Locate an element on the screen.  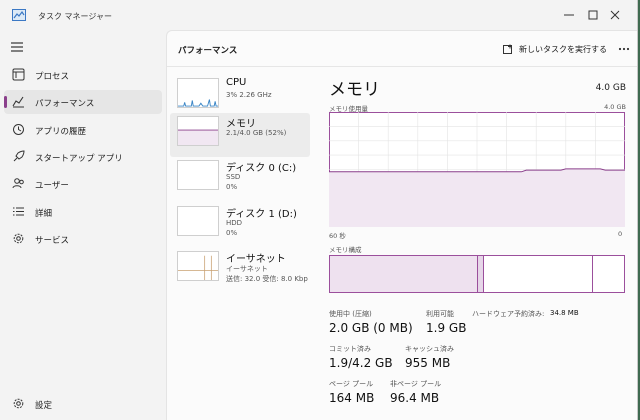
device-stat: イーサネット is located at coordinates (247, 269).